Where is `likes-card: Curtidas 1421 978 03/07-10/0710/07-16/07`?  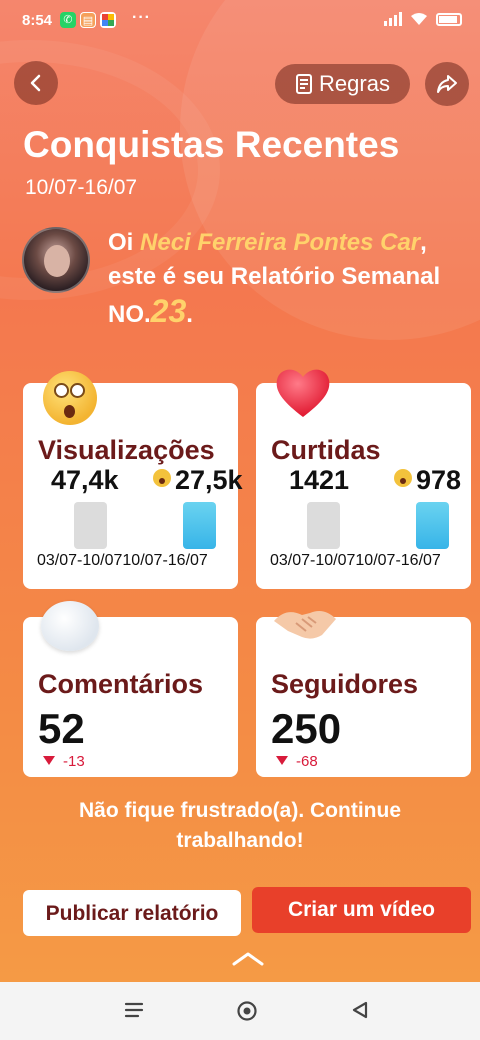
likes-card: Curtidas 1421 978 03/07-10/0710/07-16/07 is located at coordinates (363, 479).